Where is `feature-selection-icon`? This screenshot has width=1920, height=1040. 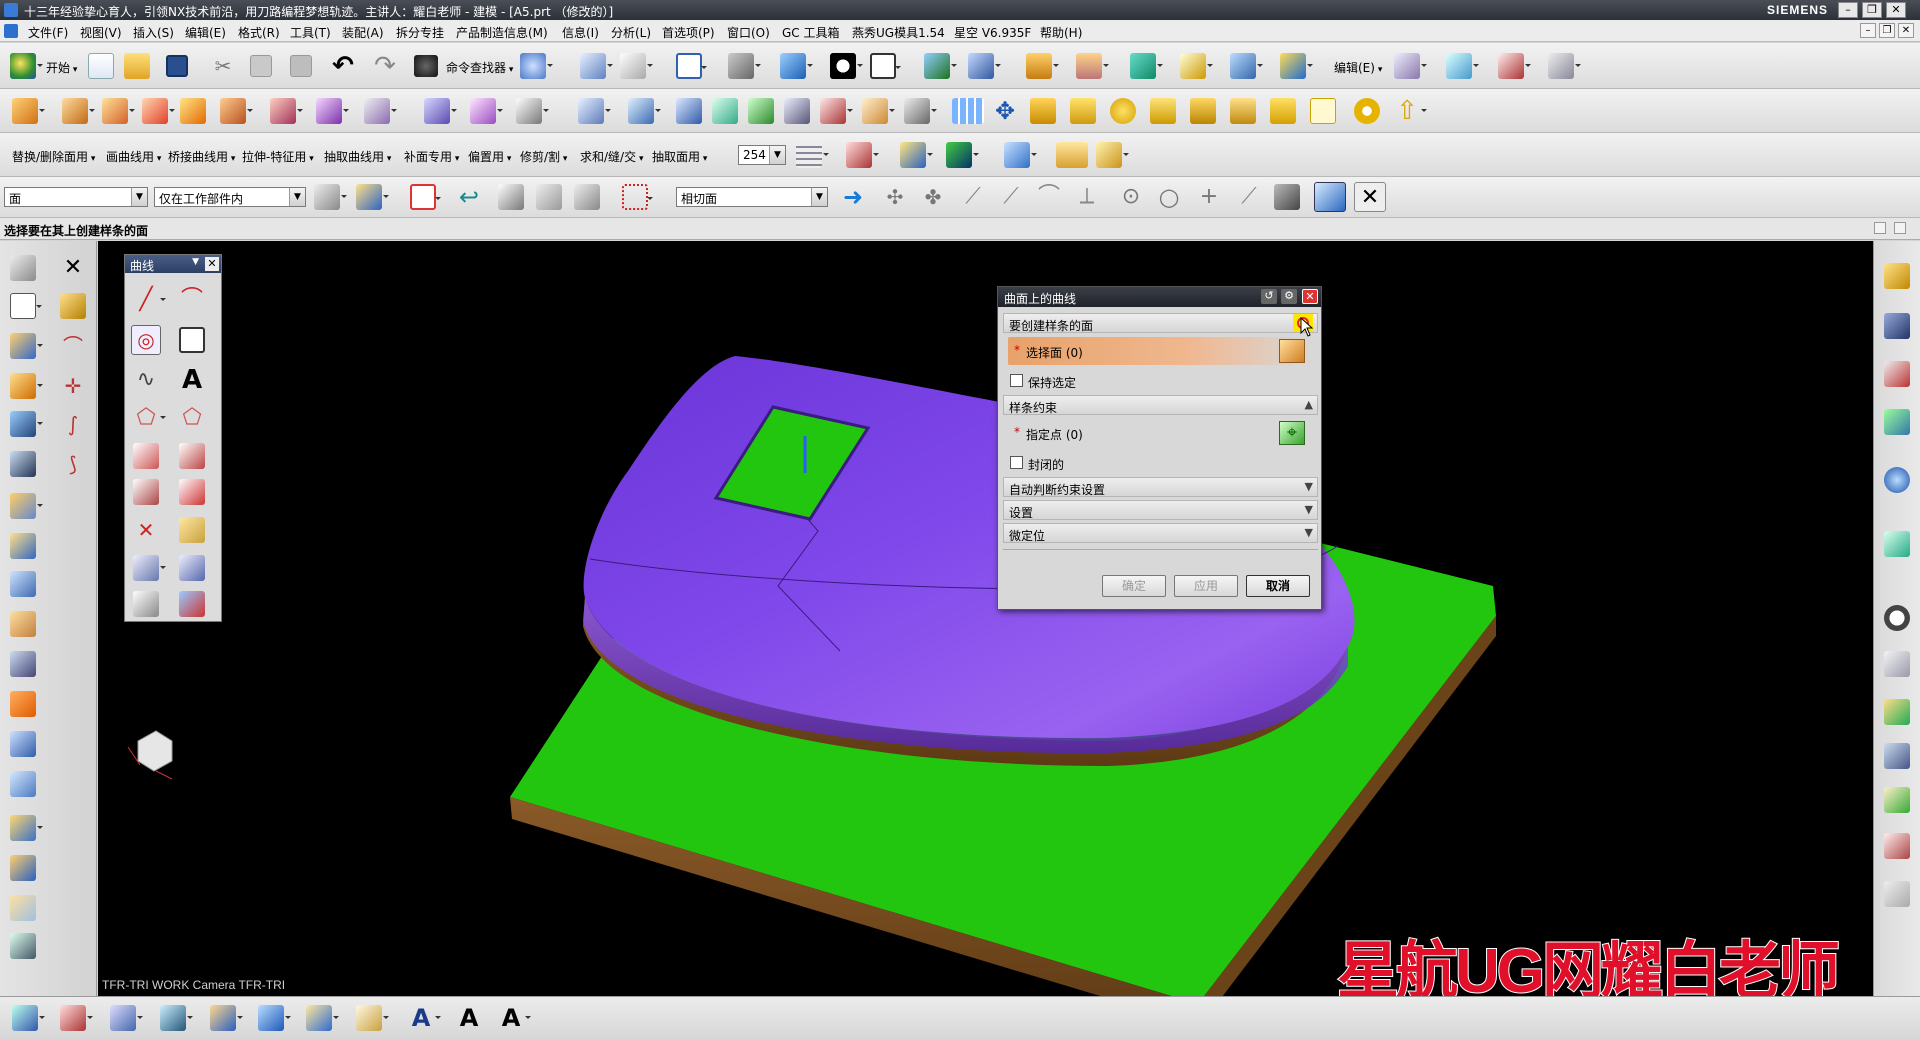
feature-selection-icon is located at coordinates (372, 197).